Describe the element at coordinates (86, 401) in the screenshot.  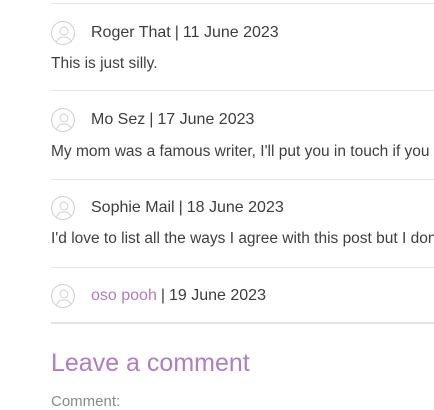
I see `comment-field-label: Comment:` at that location.